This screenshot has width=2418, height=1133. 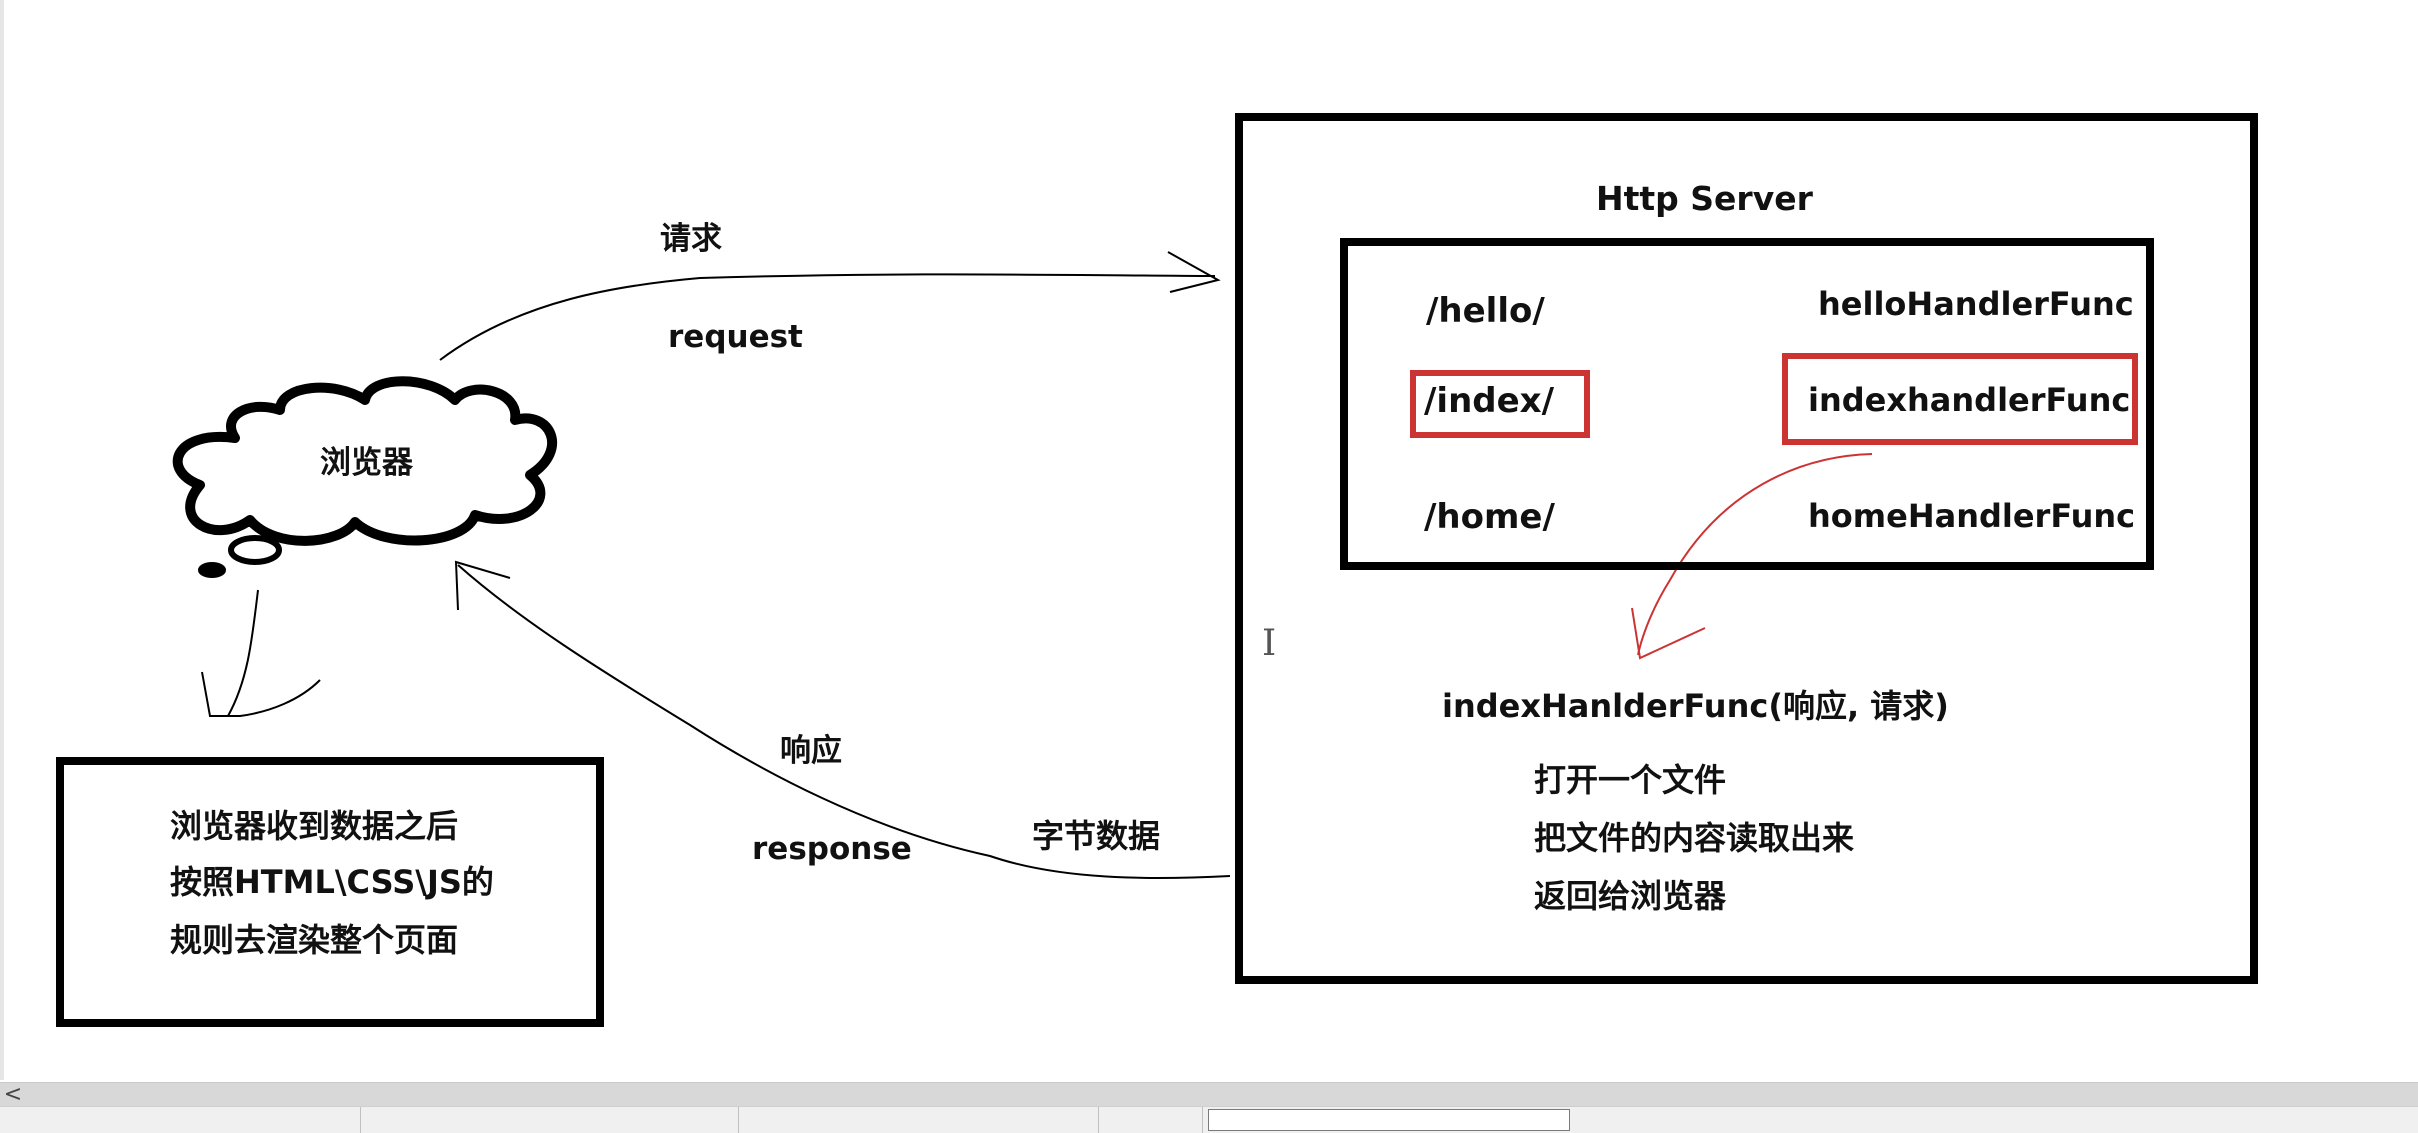 What do you see at coordinates (366, 463) in the screenshot?
I see `browser-label: 浏览器` at bounding box center [366, 463].